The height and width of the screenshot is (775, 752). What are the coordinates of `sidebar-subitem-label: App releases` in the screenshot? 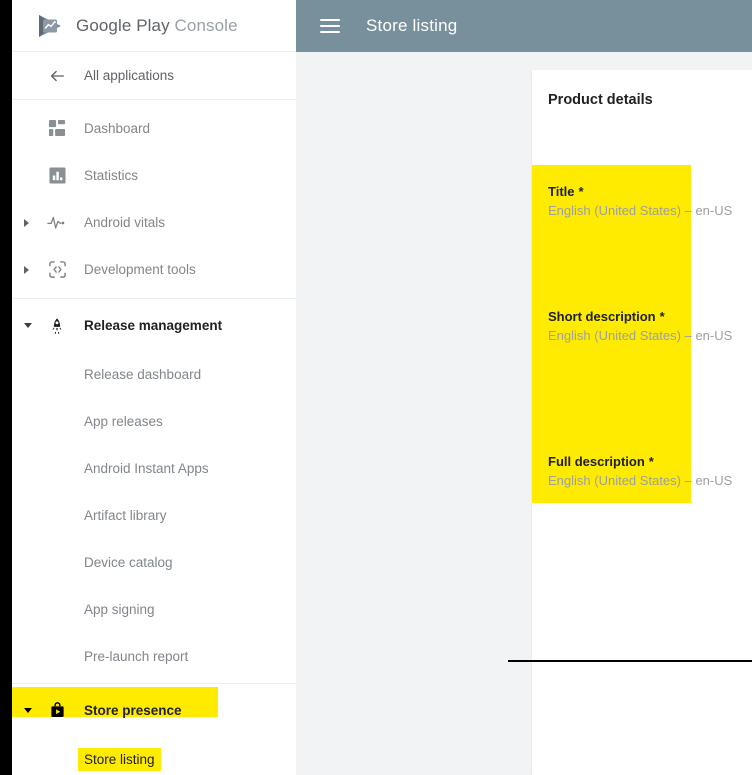 It's located at (123, 421).